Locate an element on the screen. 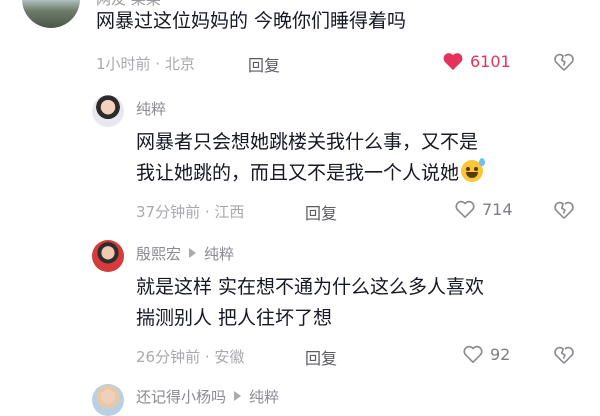  reply-1-dislike-button is located at coordinates (564, 212).